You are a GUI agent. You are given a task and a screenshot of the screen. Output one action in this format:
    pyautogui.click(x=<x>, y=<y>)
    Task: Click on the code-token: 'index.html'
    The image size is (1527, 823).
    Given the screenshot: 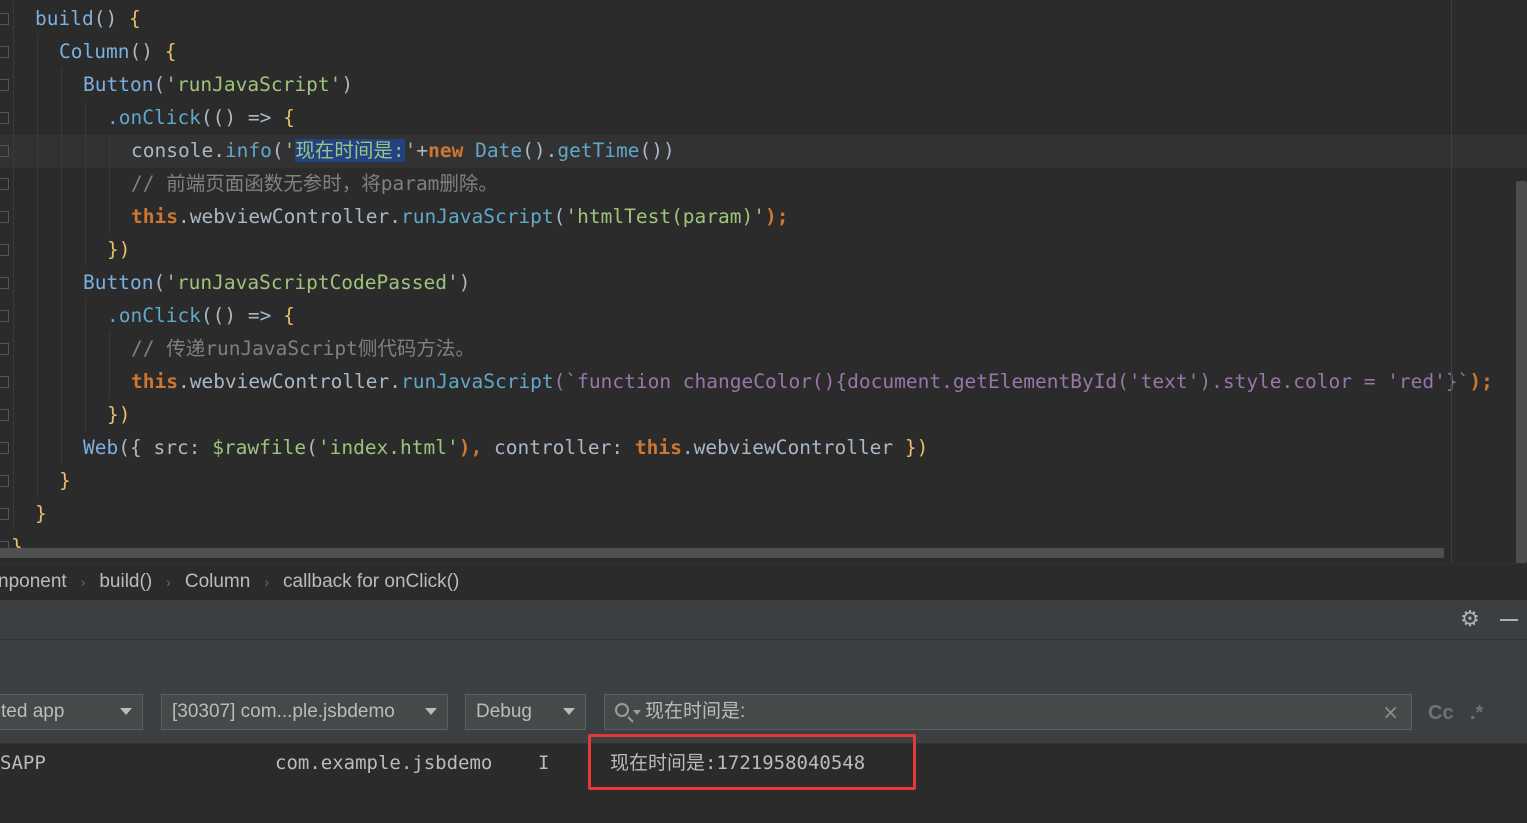 What is the action you would take?
    pyautogui.click(x=388, y=447)
    